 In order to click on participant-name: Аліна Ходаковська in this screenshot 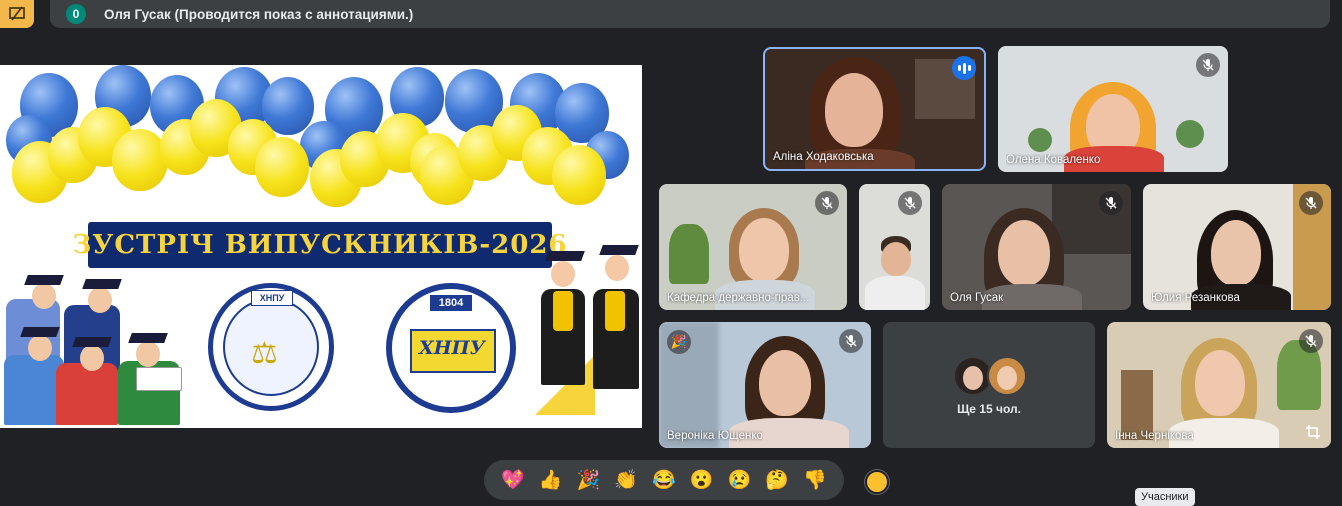, I will do `click(823, 157)`.